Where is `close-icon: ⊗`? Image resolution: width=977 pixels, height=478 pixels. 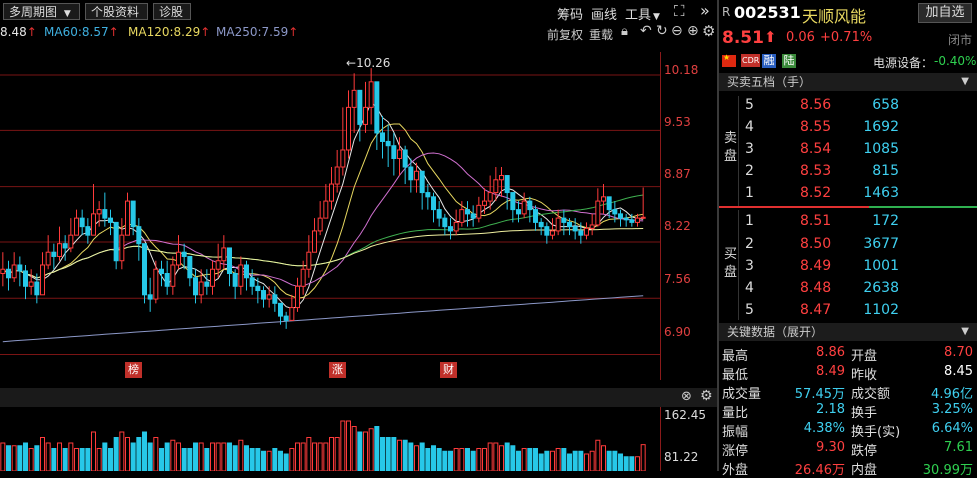
close-icon: ⊗ is located at coordinates (686, 396).